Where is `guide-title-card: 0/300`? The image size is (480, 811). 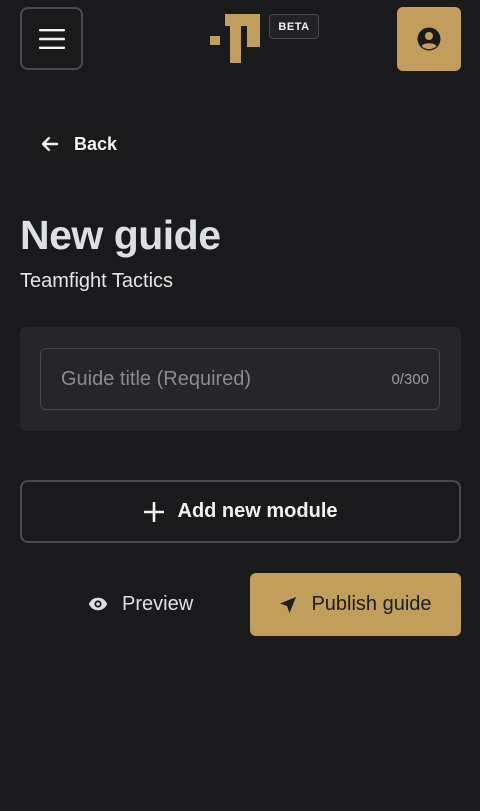 guide-title-card: 0/300 is located at coordinates (240, 379).